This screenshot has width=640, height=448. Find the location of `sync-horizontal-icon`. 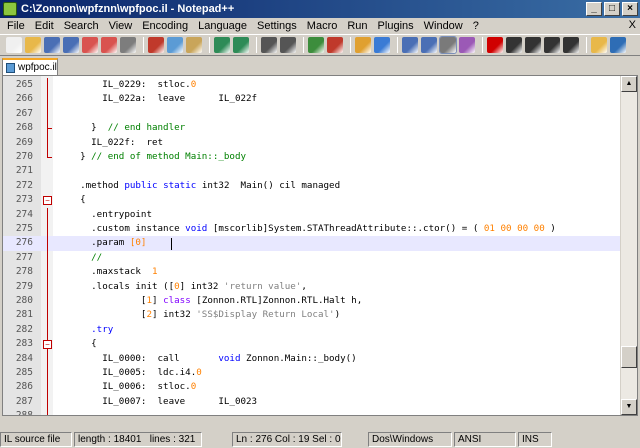

sync-horizontal-icon is located at coordinates (382, 45).